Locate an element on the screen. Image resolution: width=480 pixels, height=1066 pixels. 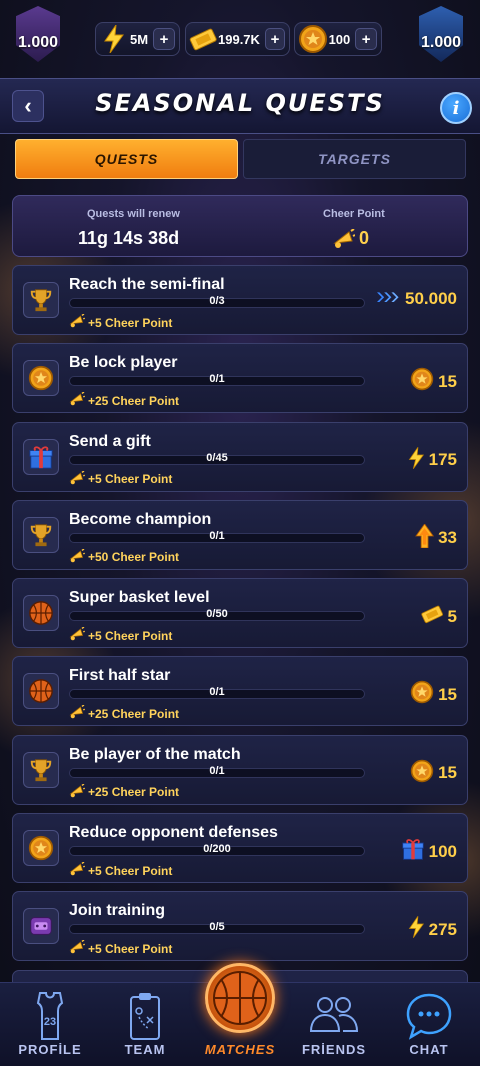
quest-reward: 175 is located at coordinates (432, 460).